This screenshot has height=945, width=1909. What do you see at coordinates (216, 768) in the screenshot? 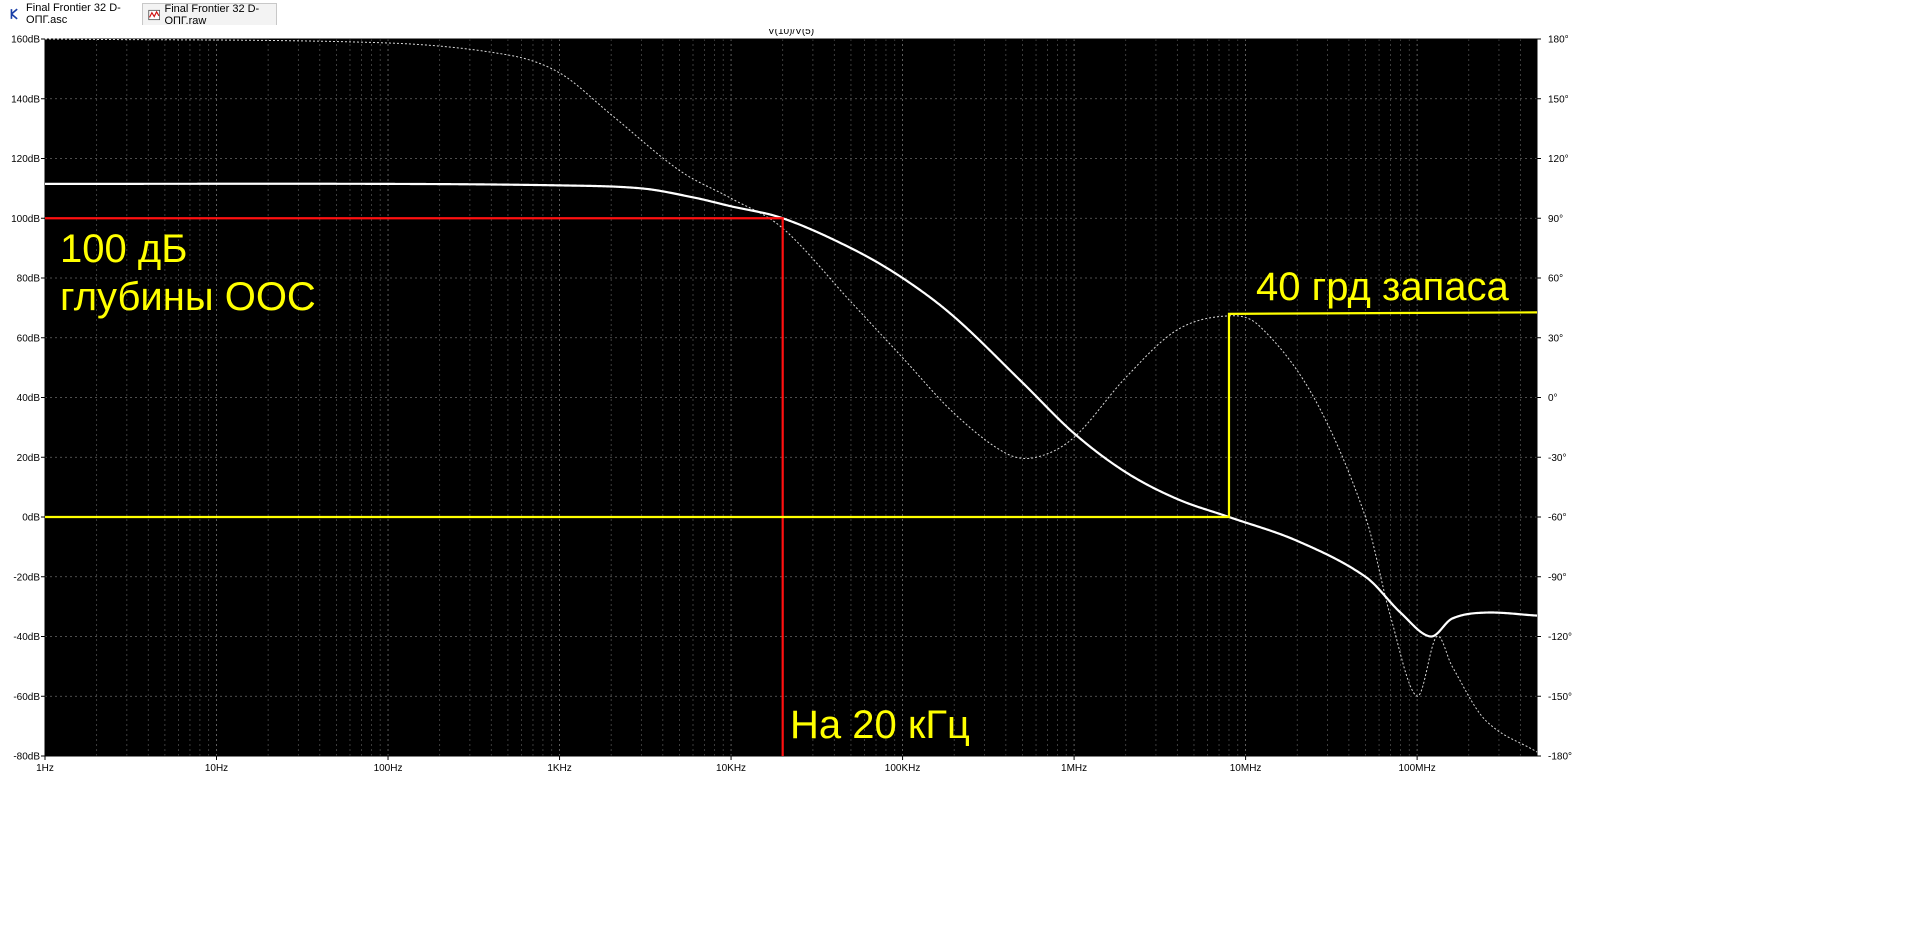
I see `x-tick-label: 10Hz` at bounding box center [216, 768].